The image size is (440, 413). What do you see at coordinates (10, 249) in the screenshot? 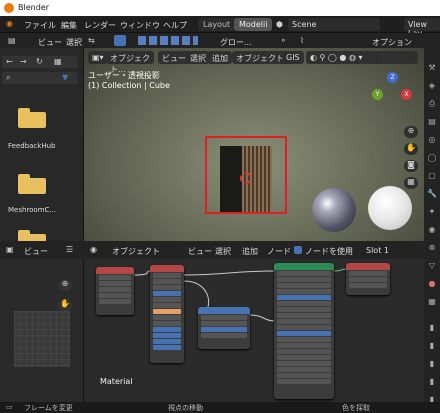
I see `image-editor-type-icon: ▣` at bounding box center [10, 249].